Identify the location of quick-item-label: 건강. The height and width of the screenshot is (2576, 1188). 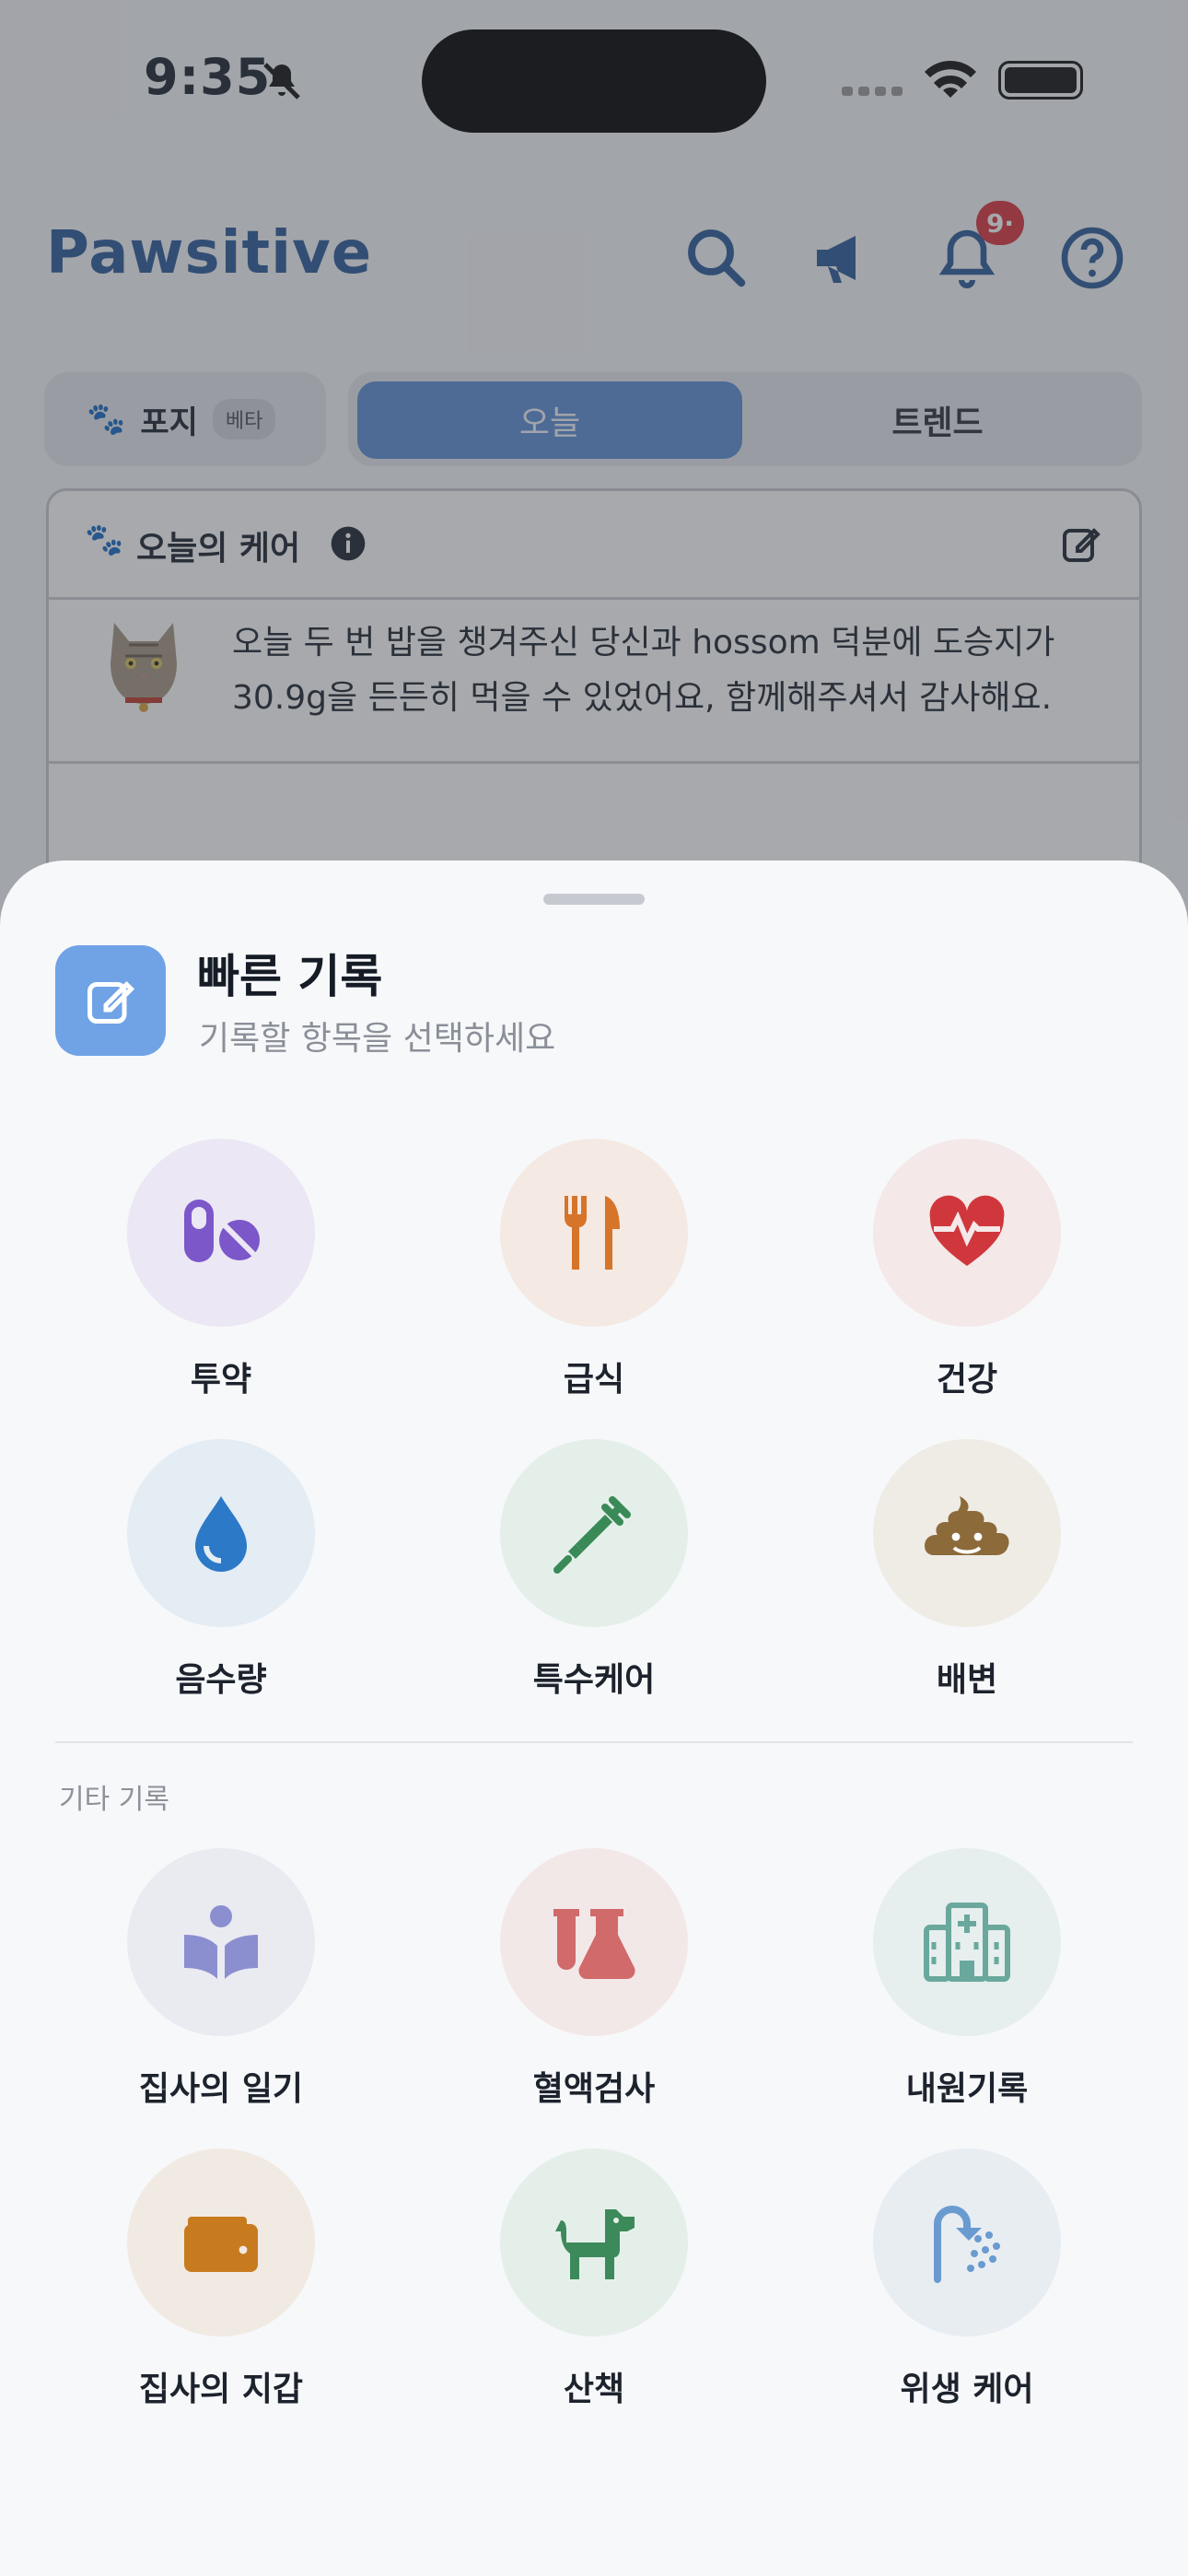
(967, 1380).